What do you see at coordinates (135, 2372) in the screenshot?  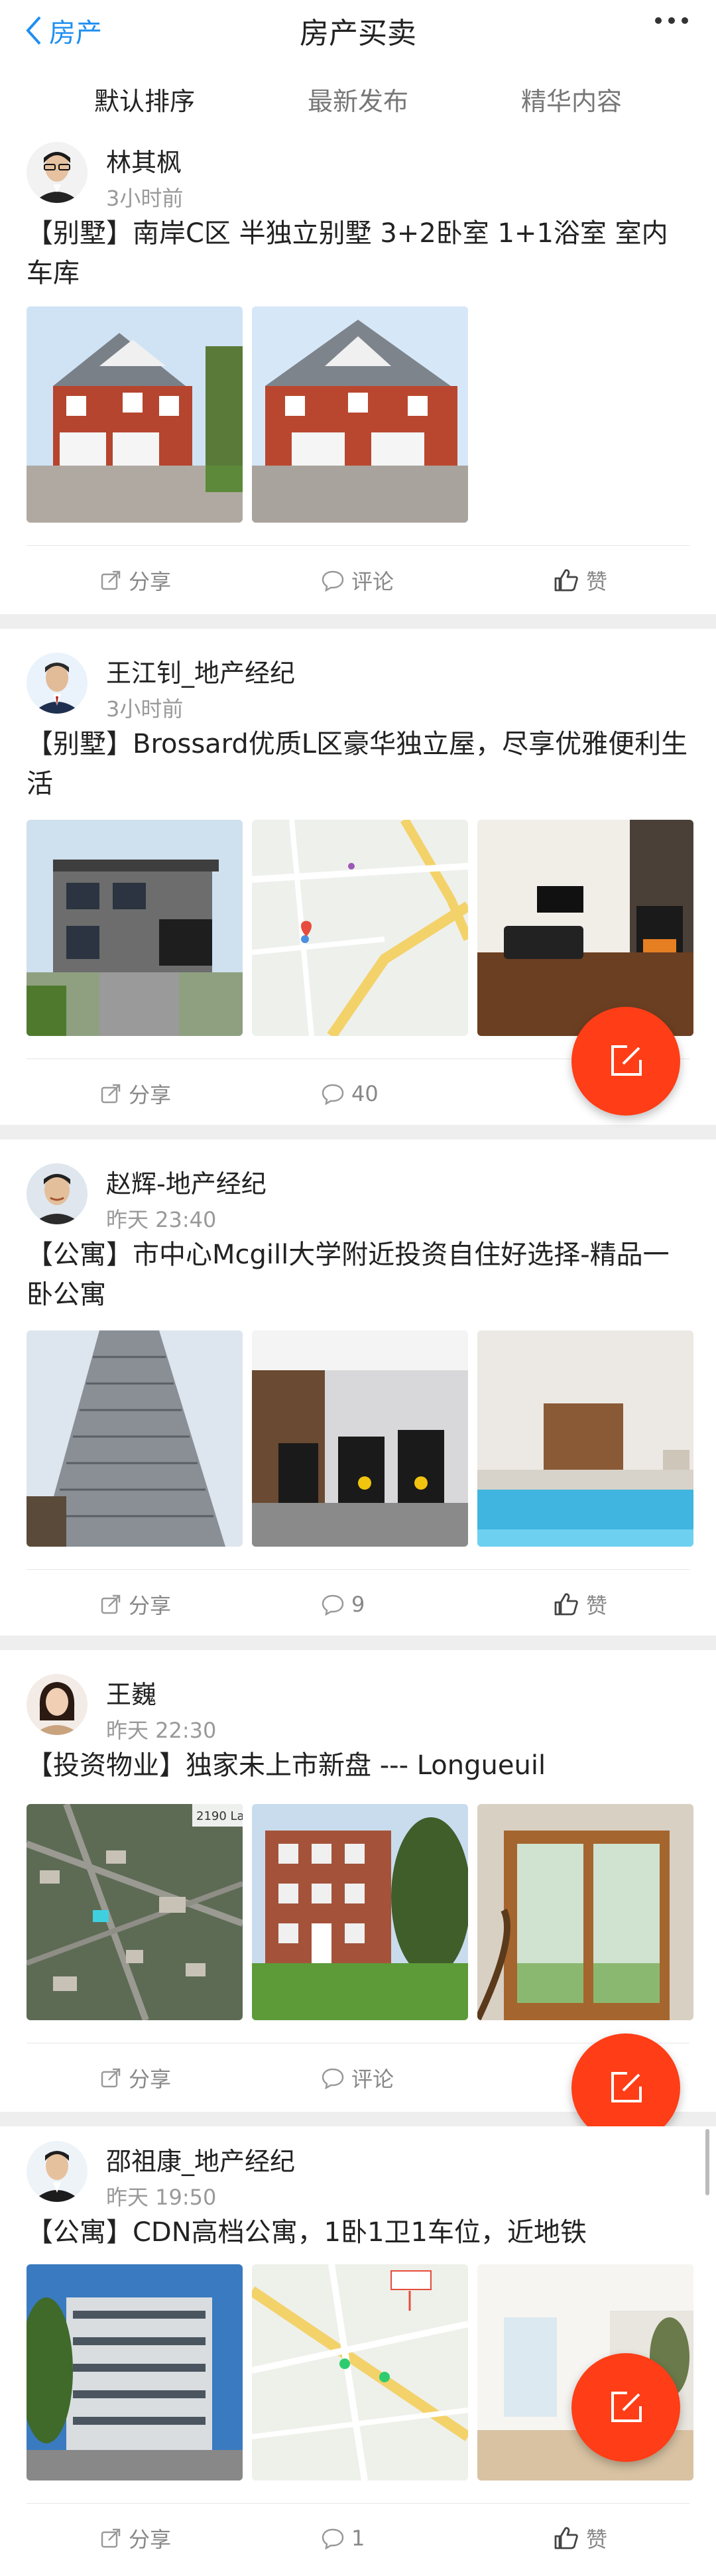 I see `modern-condo-building-photo` at bounding box center [135, 2372].